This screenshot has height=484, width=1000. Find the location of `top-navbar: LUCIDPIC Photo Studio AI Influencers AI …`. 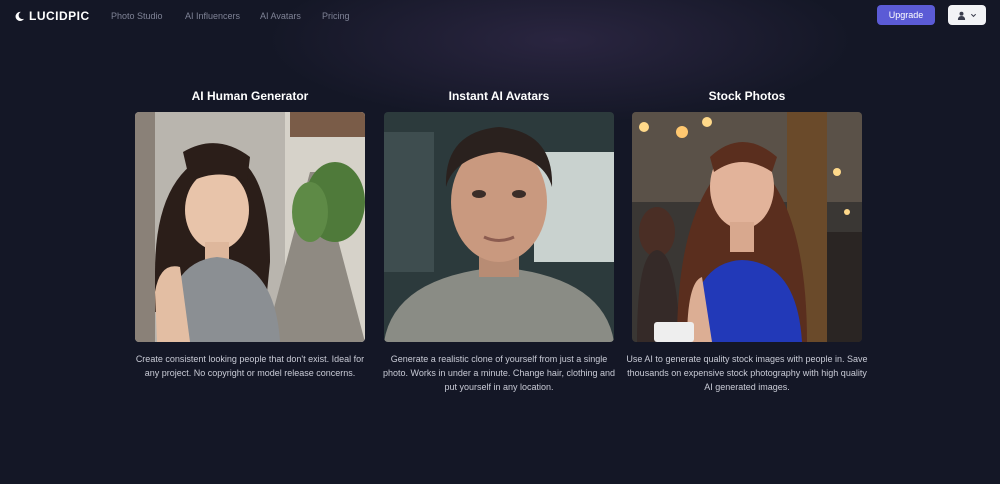

top-navbar: LUCIDPIC Photo Studio AI Influencers AI … is located at coordinates (500, 16).